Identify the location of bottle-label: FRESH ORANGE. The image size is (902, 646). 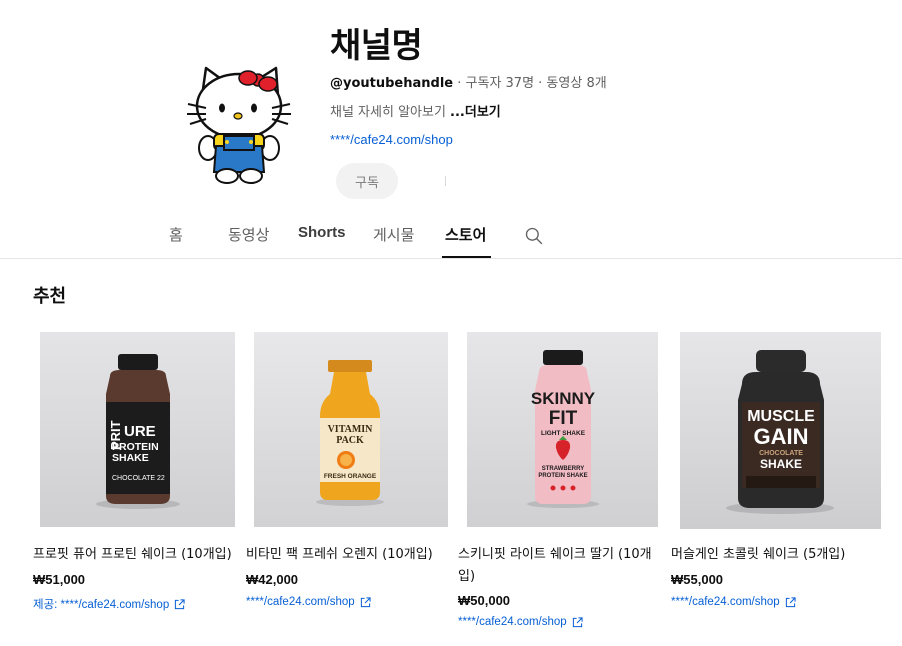
(350, 476).